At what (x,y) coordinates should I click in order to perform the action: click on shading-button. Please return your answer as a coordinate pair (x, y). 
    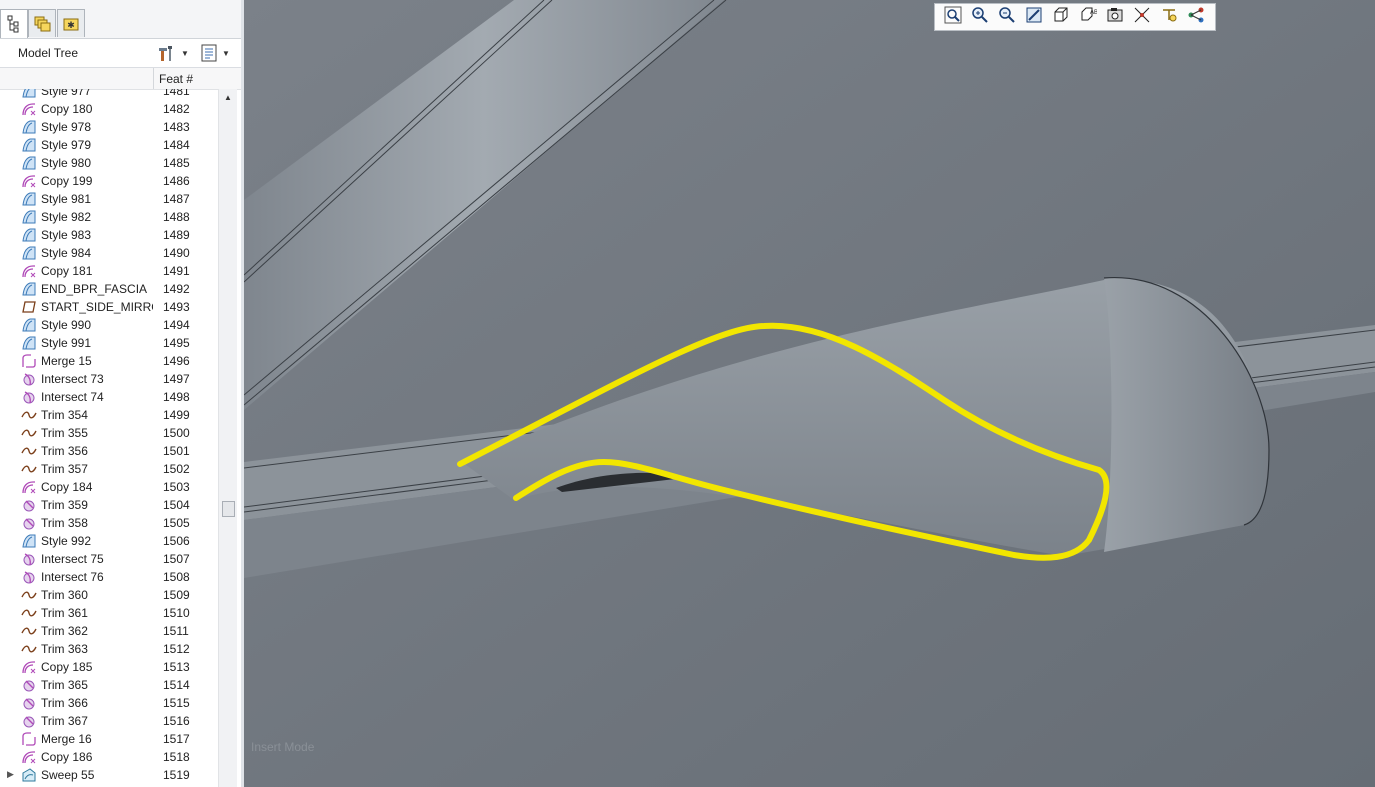
    Looking at the image, I should click on (1060, 17).